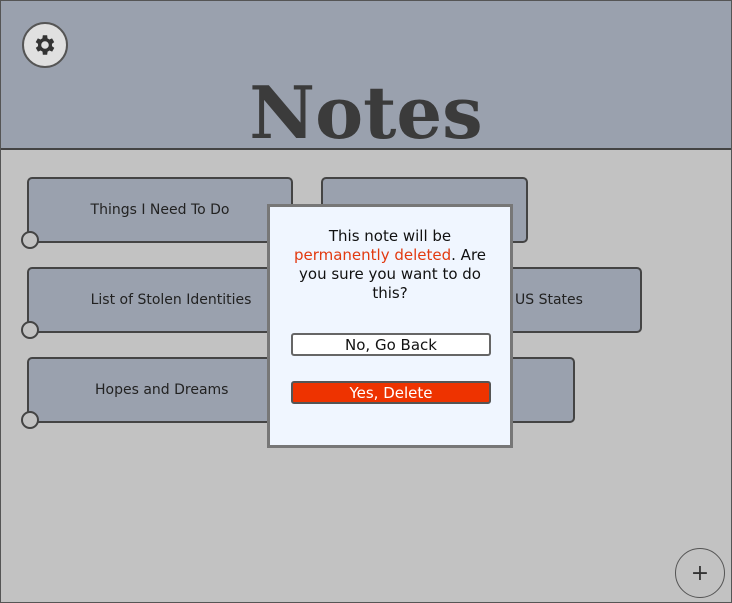  What do you see at coordinates (549, 300) in the screenshot?
I see `note-title: US States` at bounding box center [549, 300].